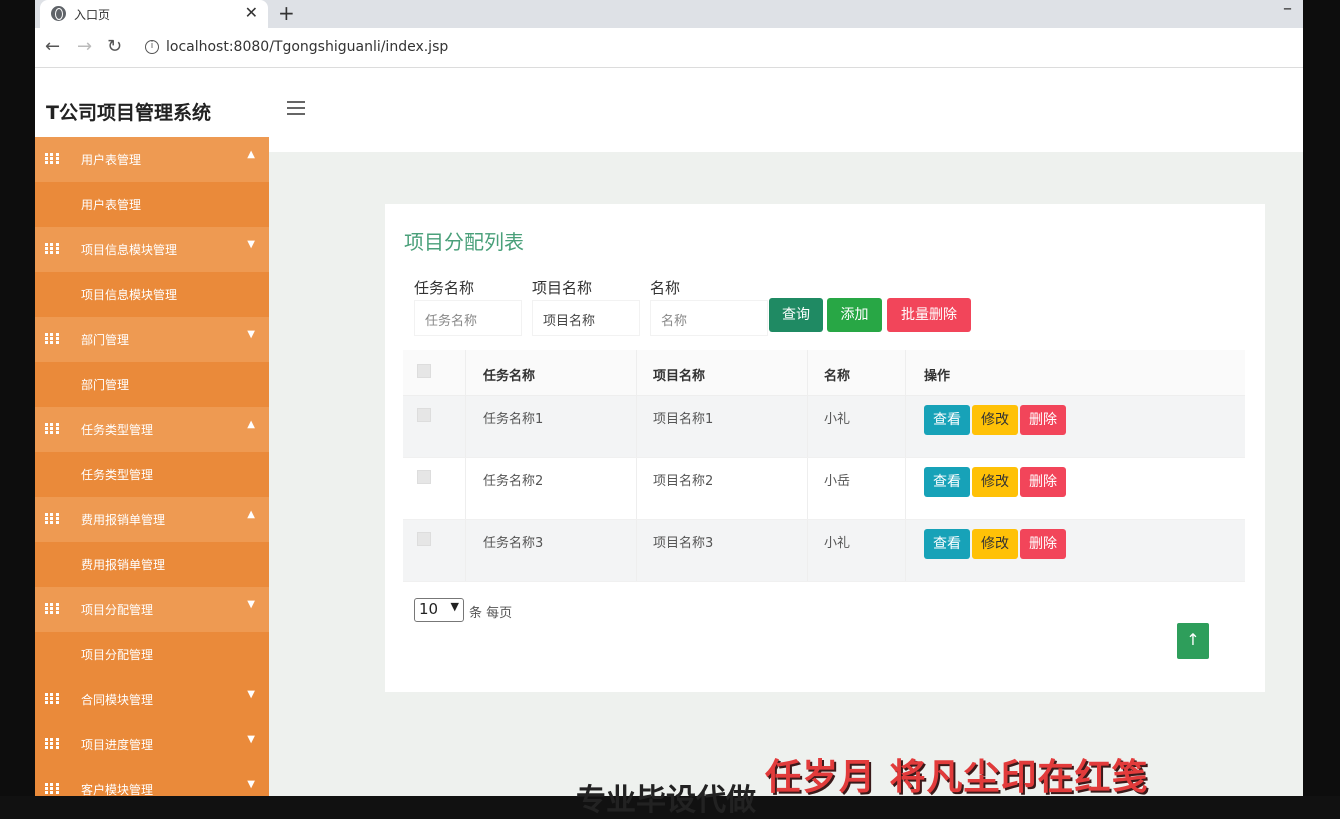  Describe the element at coordinates (824, 551) in the screenshot. I see `table-row: 任务名称3 项目名称3 小礼 查看 修改 删除` at that location.